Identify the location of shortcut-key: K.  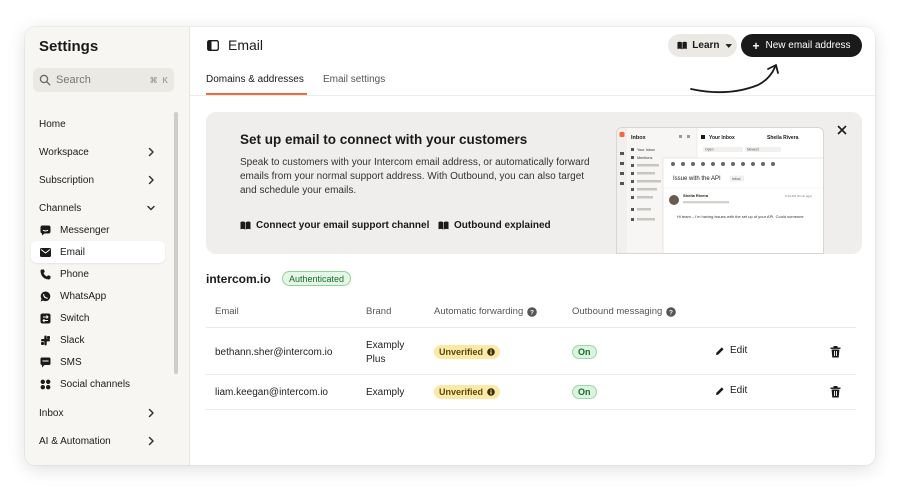
(165, 80).